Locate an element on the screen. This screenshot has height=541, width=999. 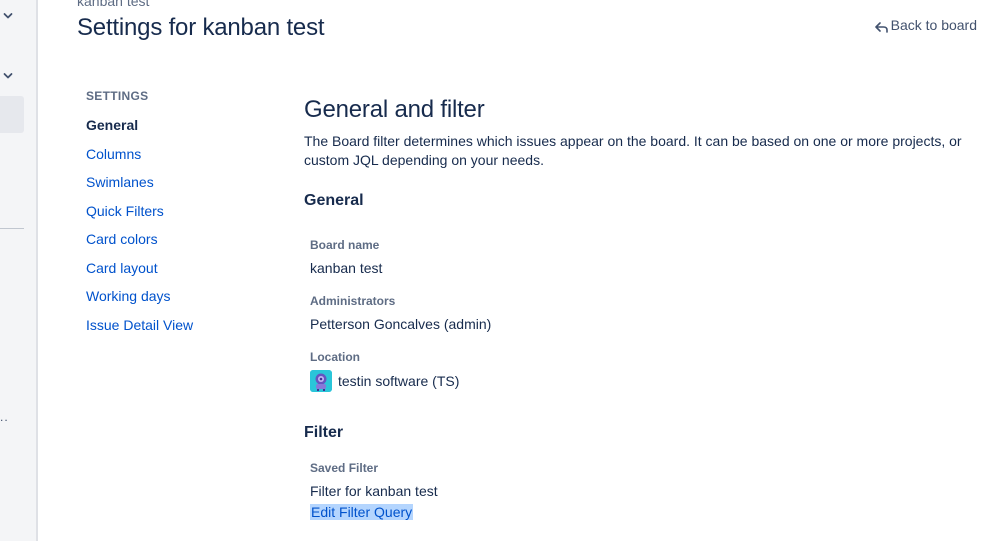
nav-item-label: Issue Detail View is located at coordinates (140, 324).